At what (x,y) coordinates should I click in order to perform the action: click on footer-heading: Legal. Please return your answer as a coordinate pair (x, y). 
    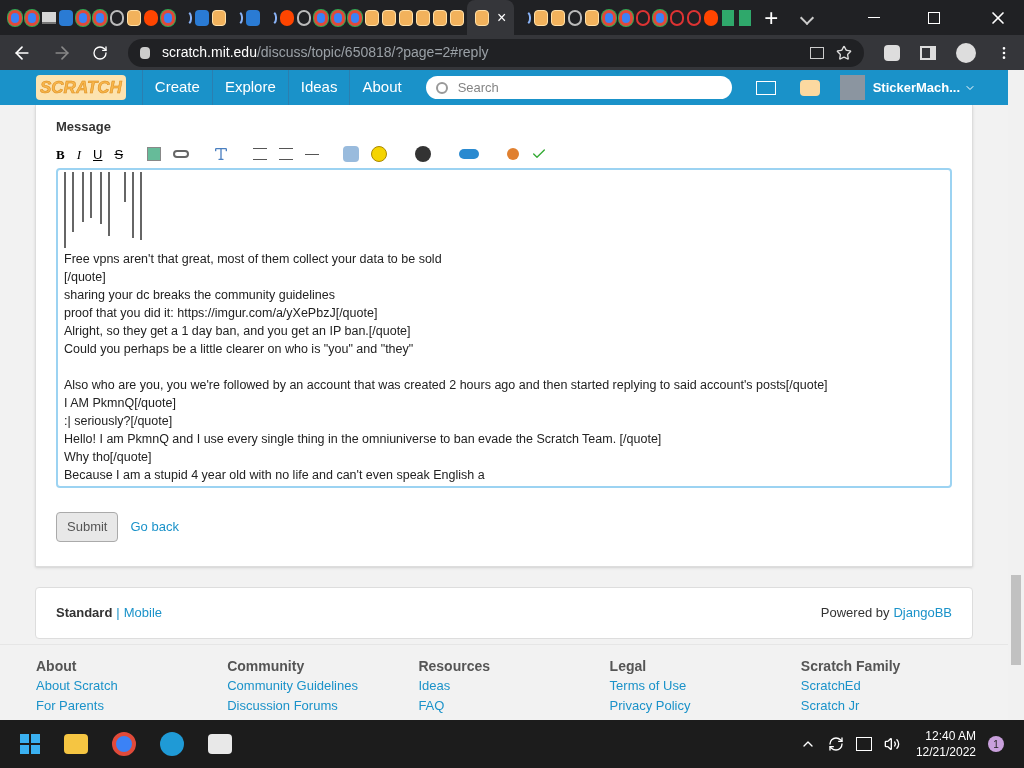
    Looking at the image, I should click on (628, 666).